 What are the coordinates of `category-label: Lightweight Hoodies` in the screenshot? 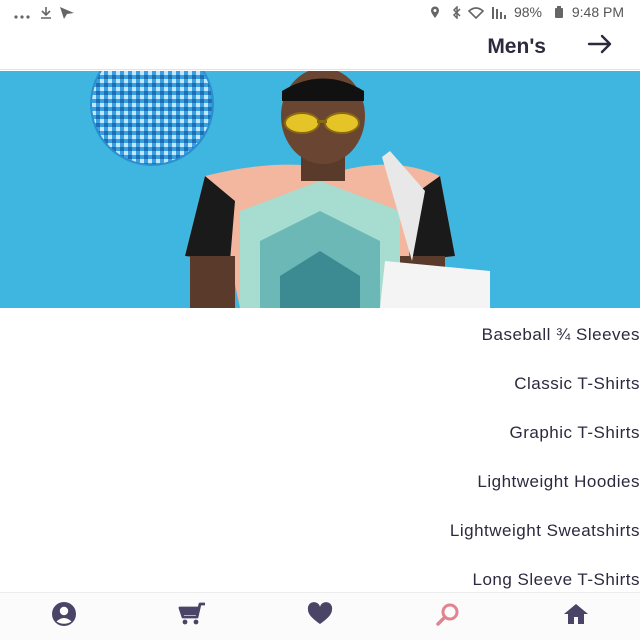 It's located at (558, 481).